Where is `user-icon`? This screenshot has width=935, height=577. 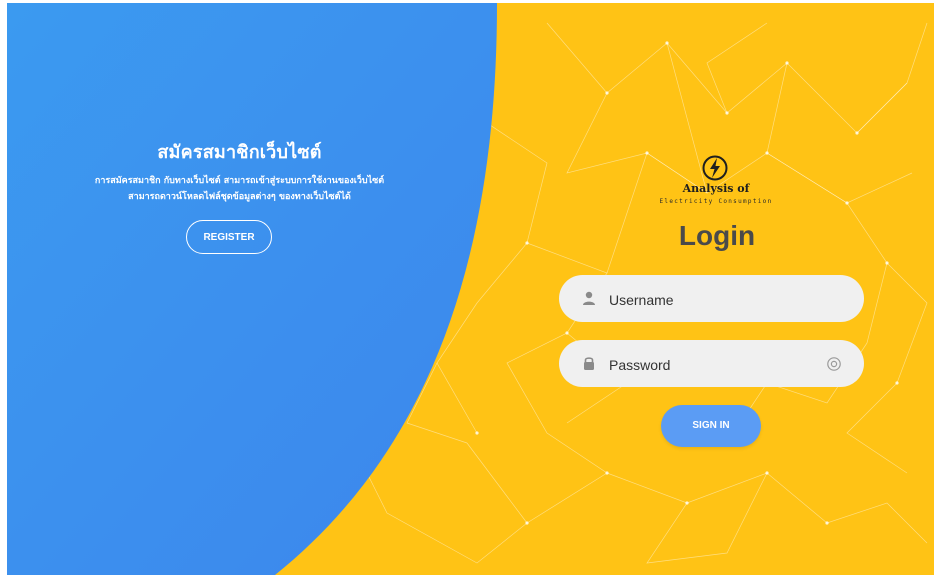
user-icon is located at coordinates (589, 298).